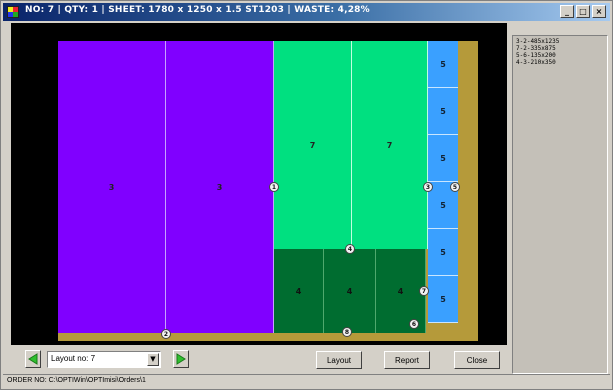 The image size is (613, 390). I want to click on cut-marker: 6, so click(414, 324).